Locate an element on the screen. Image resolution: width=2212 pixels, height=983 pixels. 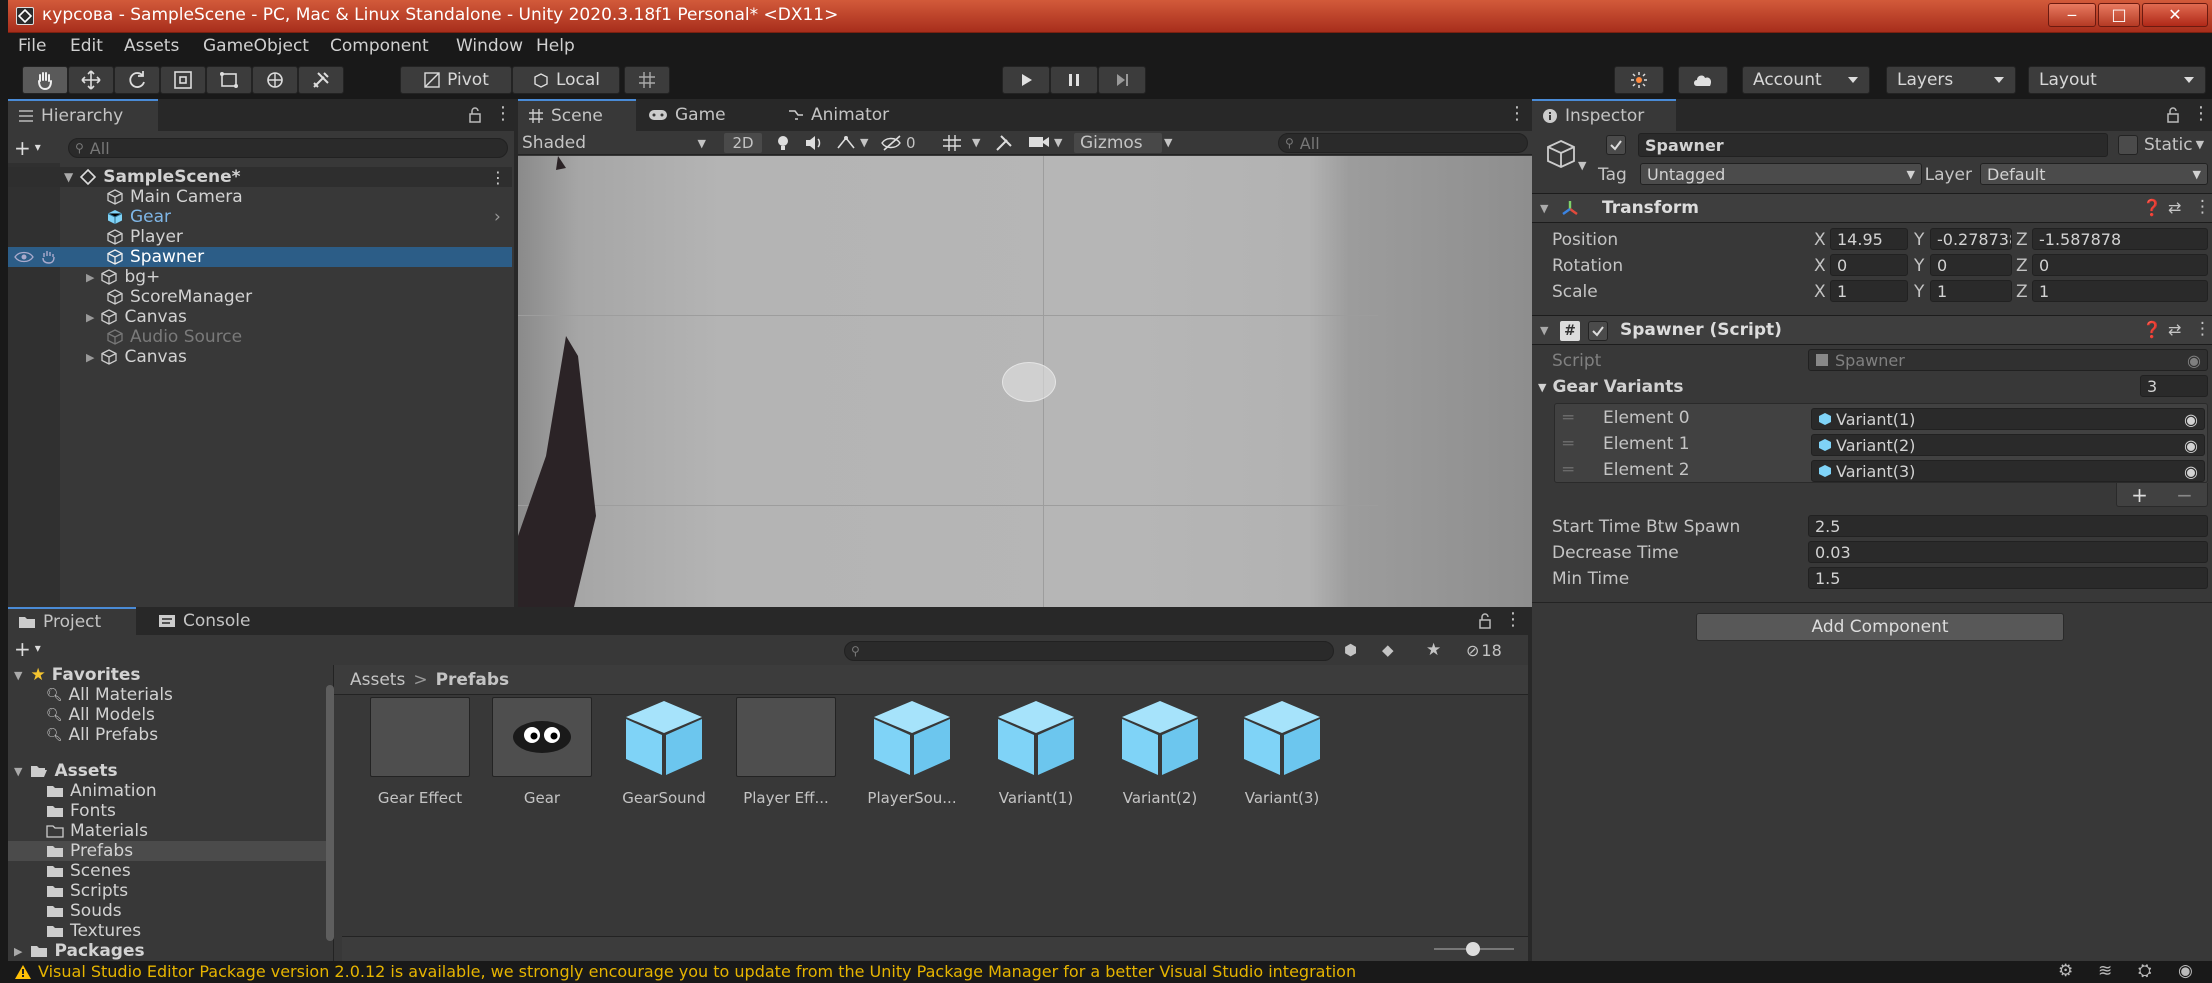
element-object-field: Variant(2) ◉ is located at coordinates (2008, 445).